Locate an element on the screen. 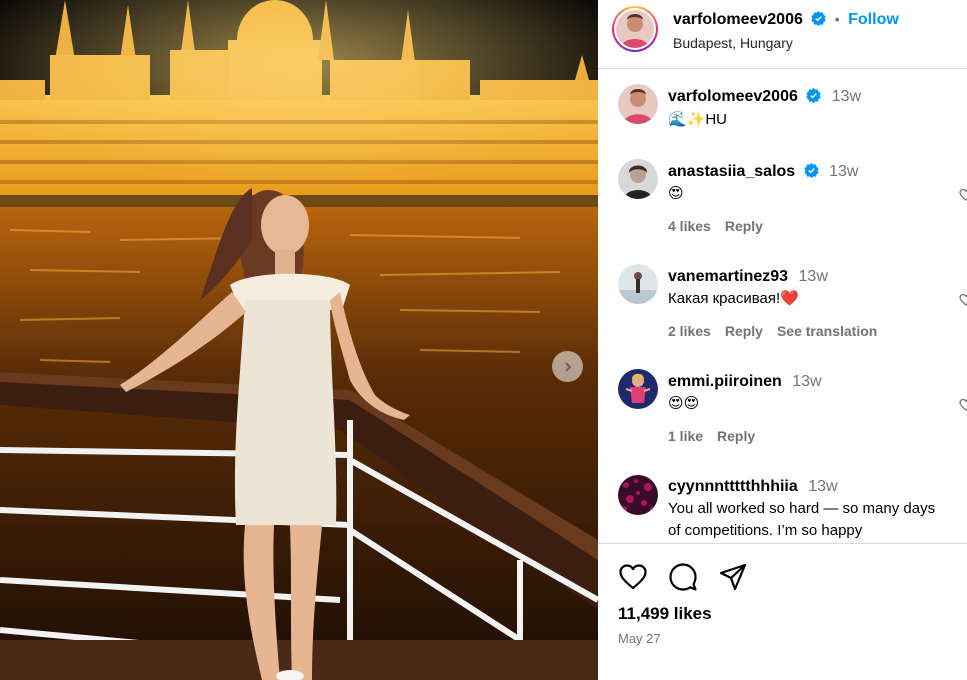 The height and width of the screenshot is (680, 967). likes-count: 11,499 likes is located at coordinates (665, 614).